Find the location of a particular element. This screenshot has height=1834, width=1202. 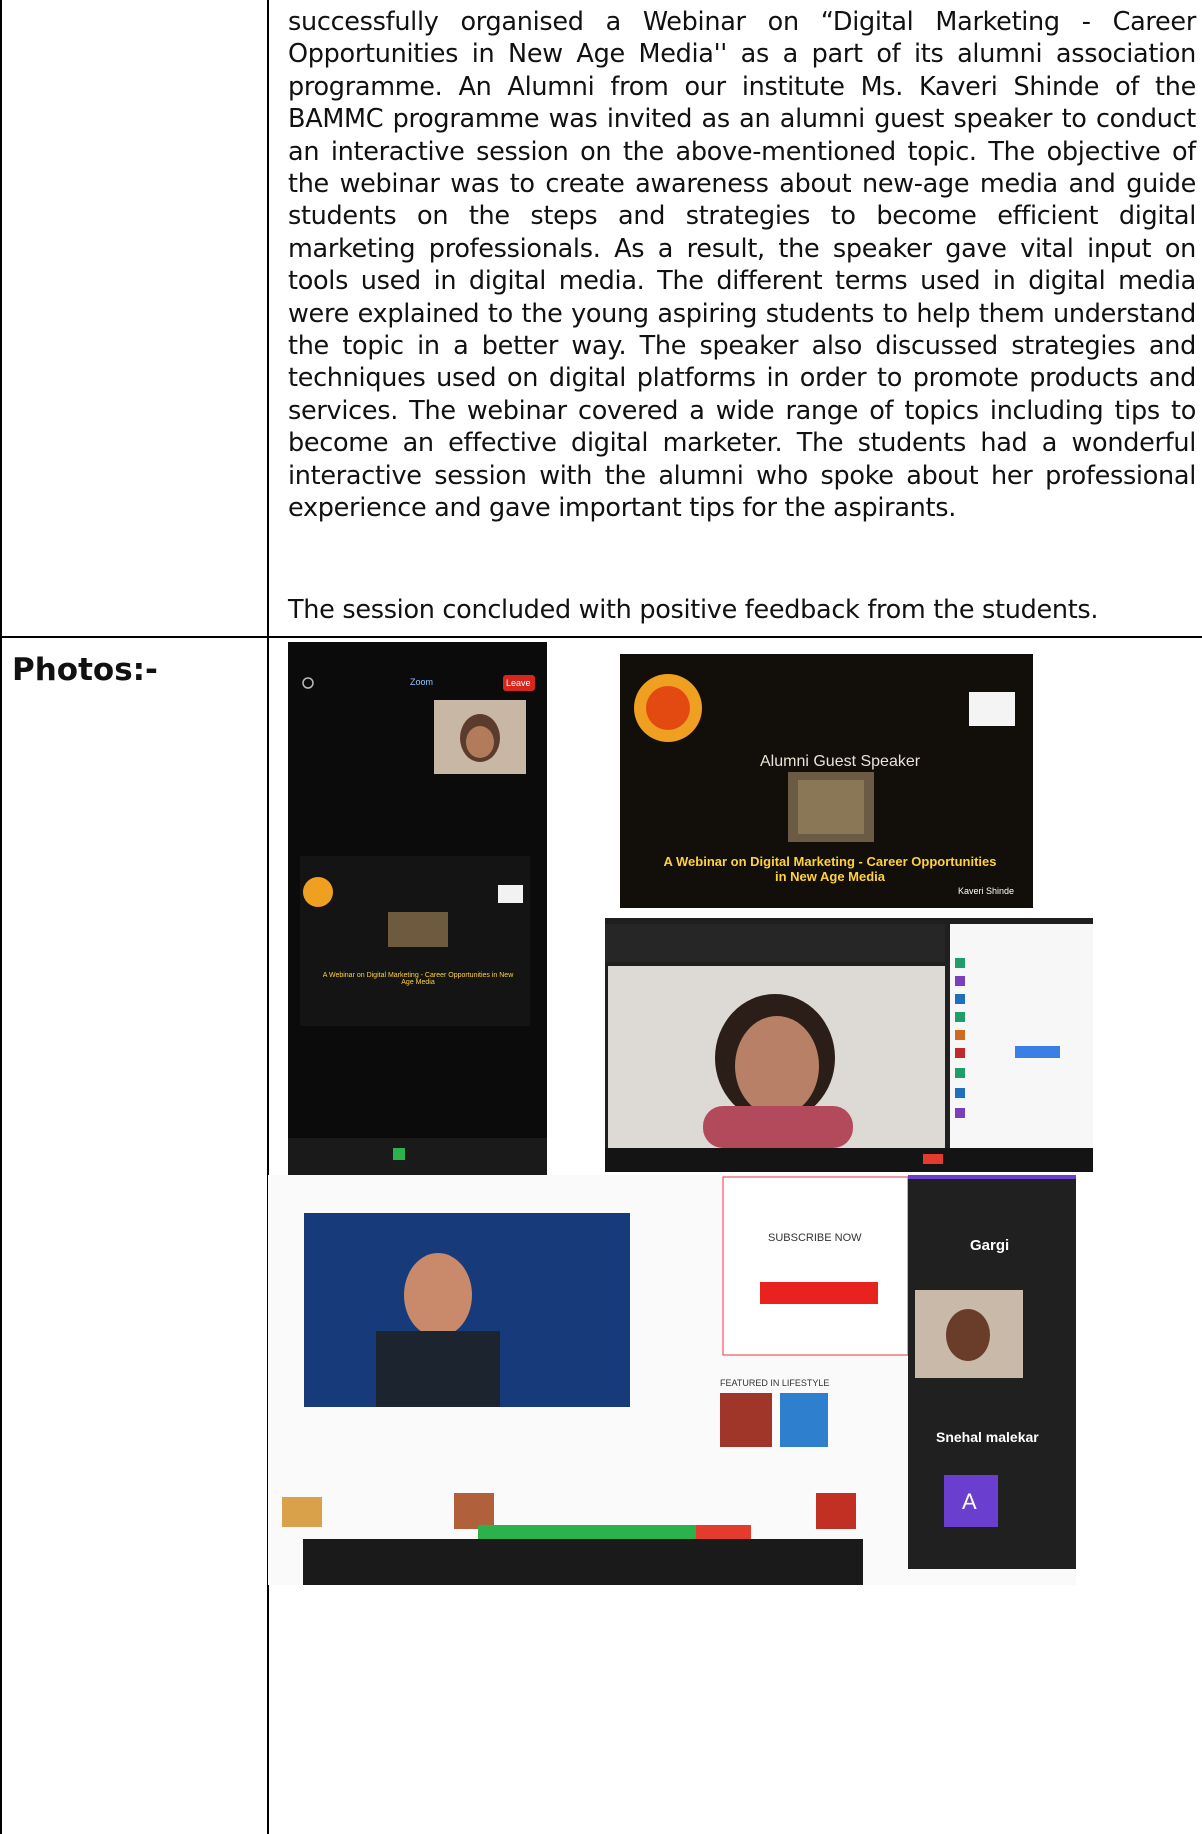

subscribe-heading: SUBSCRIBE NOW is located at coordinates (815, 1238).